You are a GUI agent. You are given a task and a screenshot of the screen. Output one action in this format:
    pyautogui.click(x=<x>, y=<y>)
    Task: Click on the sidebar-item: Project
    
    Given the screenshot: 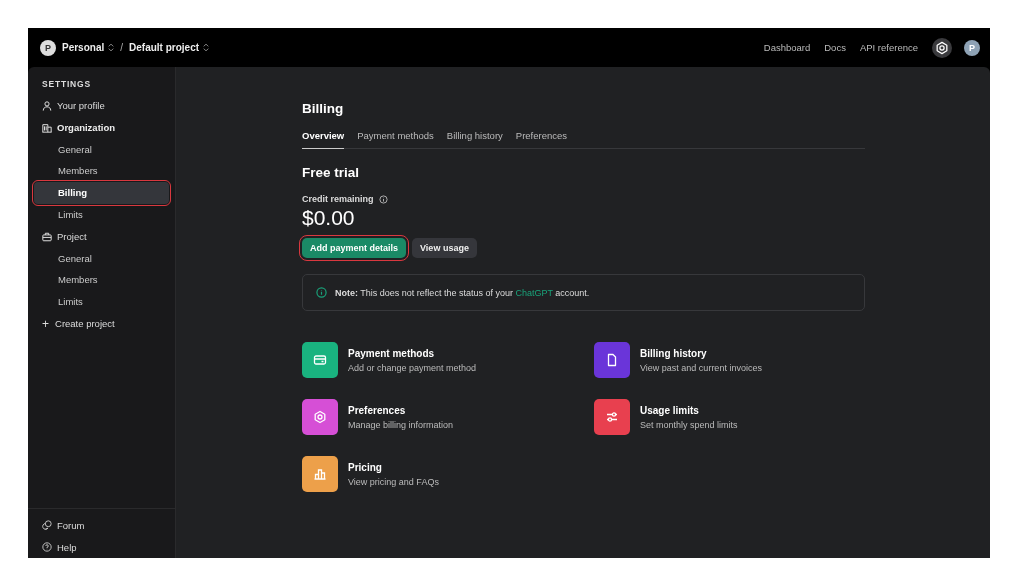 What is the action you would take?
    pyautogui.click(x=101, y=236)
    